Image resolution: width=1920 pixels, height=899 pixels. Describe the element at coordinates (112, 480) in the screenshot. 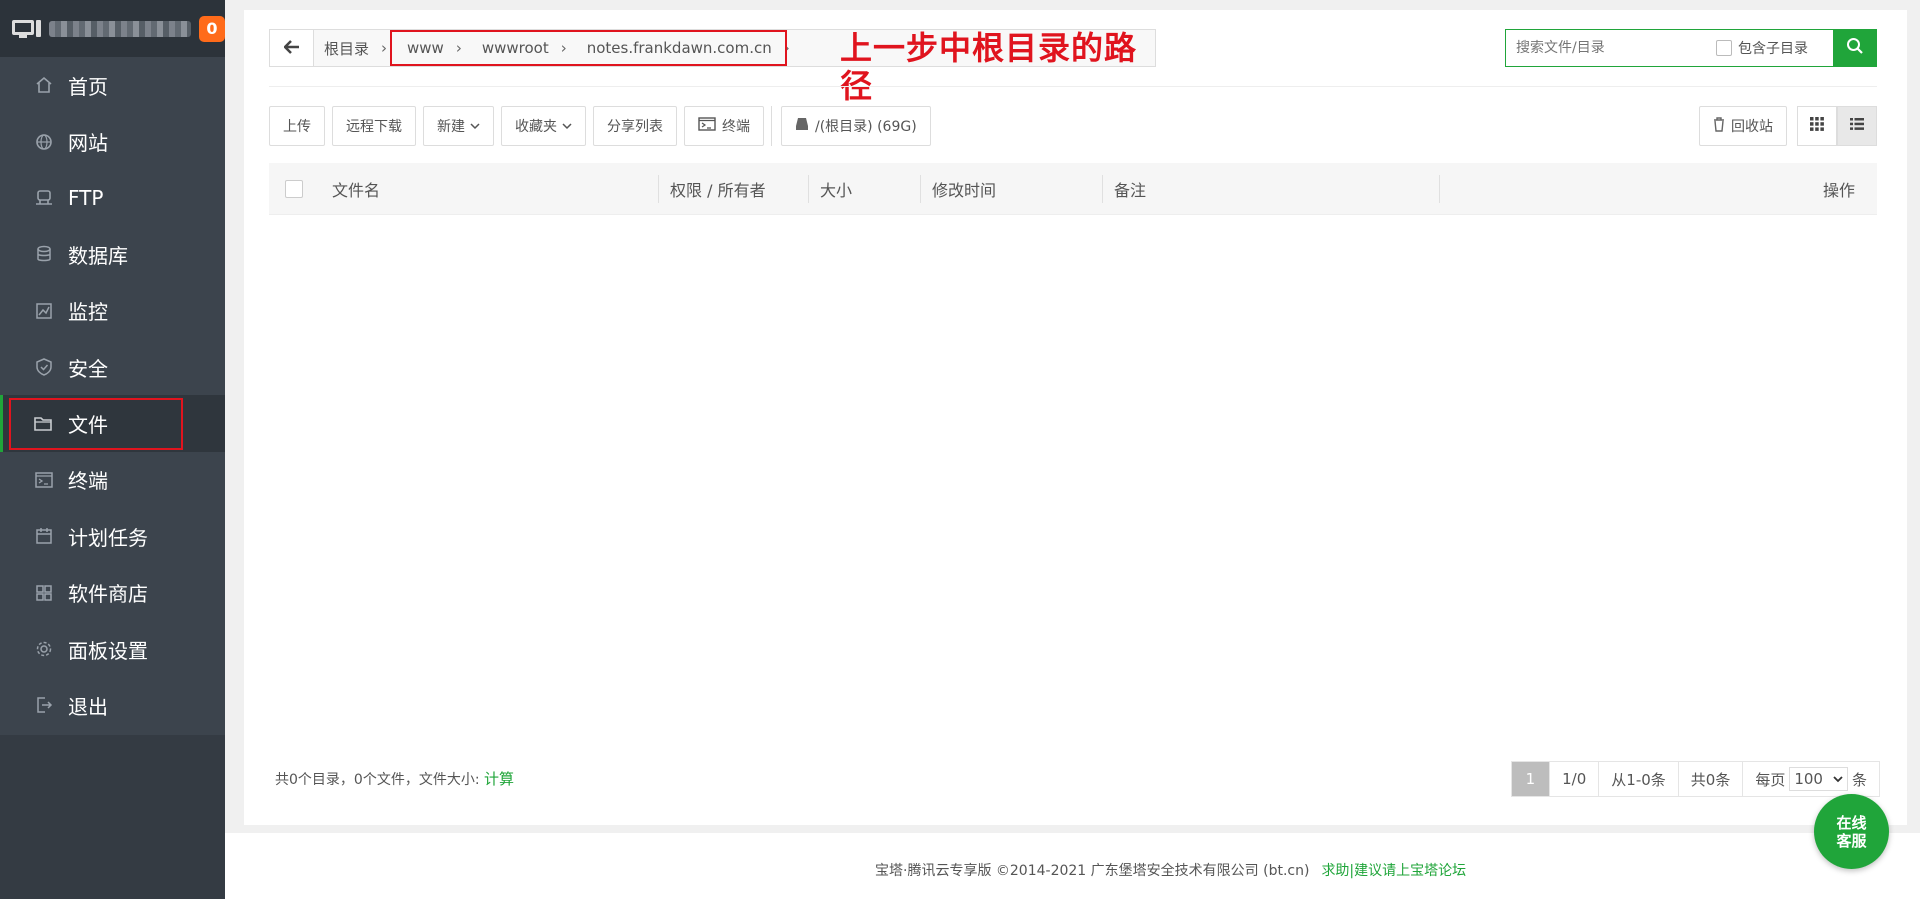

I see `sidebar-item-terminal: 终端` at that location.